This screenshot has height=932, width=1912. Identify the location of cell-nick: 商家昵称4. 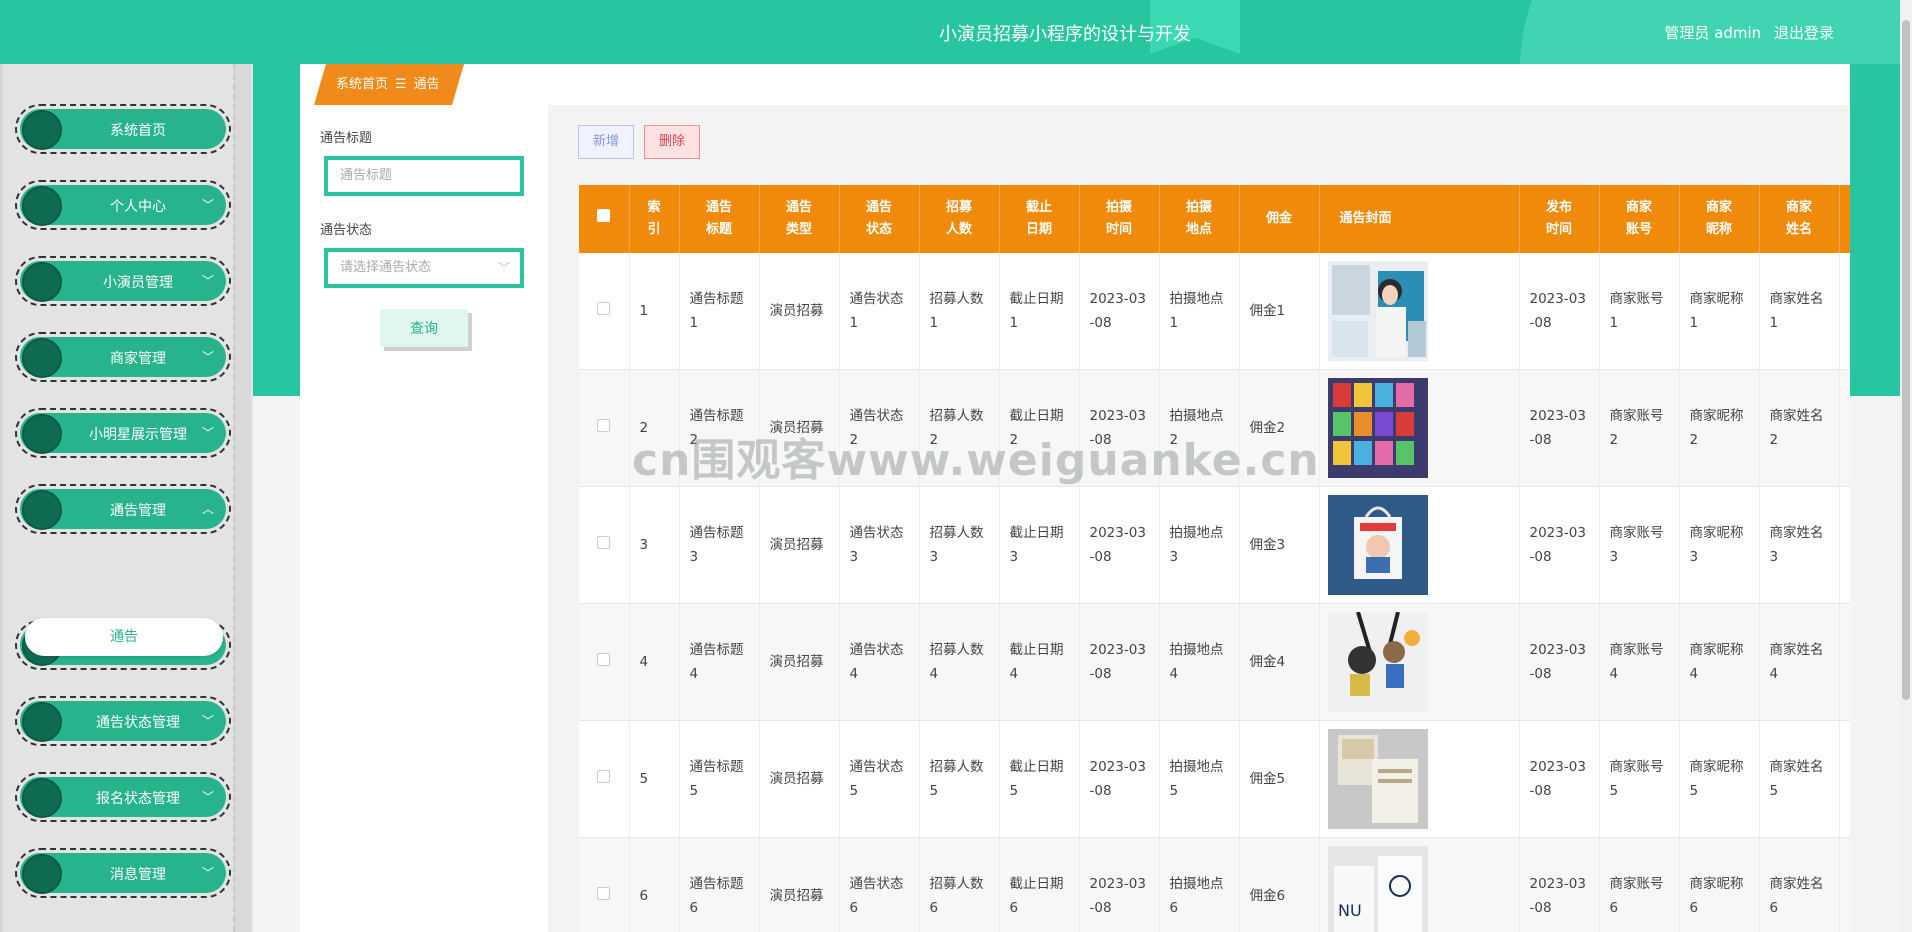
(1719, 662).